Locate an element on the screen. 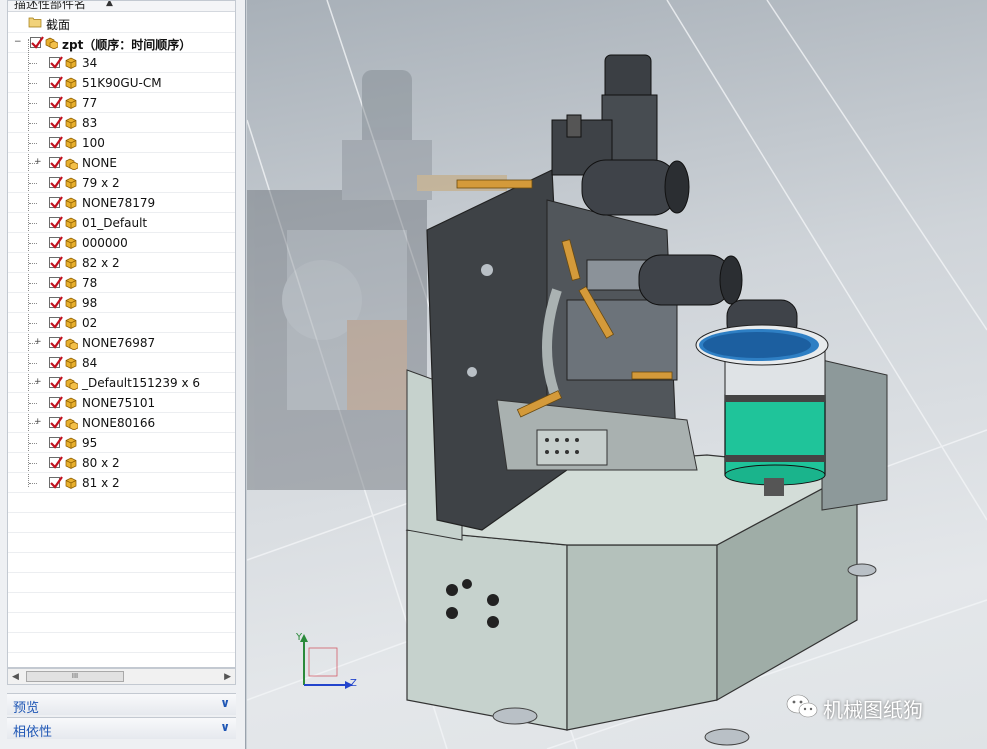  tree-column-header: 描述性部件名 ▲ is located at coordinates (121, 6).